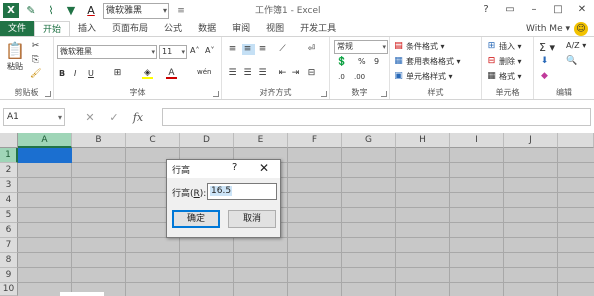  Describe the element at coordinates (545, 61) in the screenshot. I see `fill-button: ⬇` at that location.